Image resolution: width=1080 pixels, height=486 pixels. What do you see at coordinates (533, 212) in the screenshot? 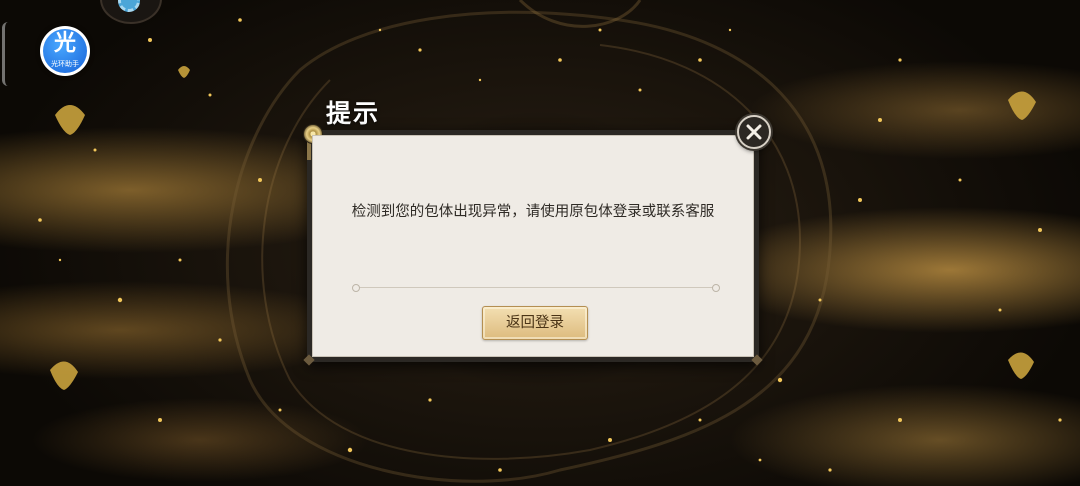
I see `dialog-message: 检测到您的包体出现异常，请使用原包体登录或联系客服` at bounding box center [533, 212].